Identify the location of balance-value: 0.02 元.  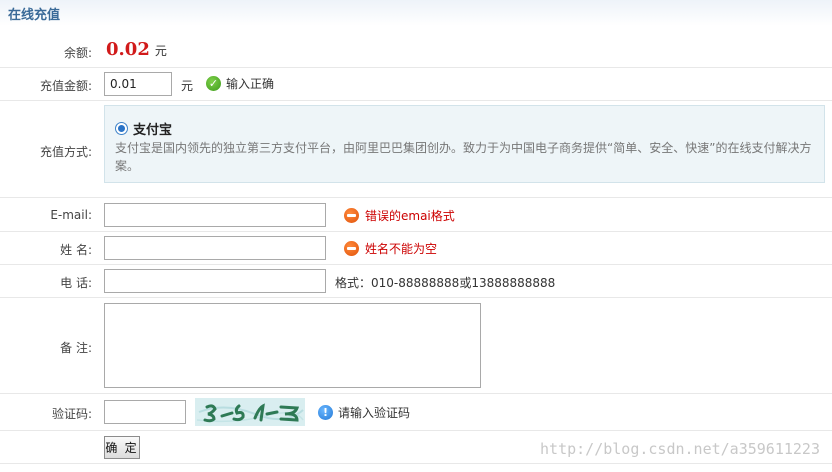
(136, 49).